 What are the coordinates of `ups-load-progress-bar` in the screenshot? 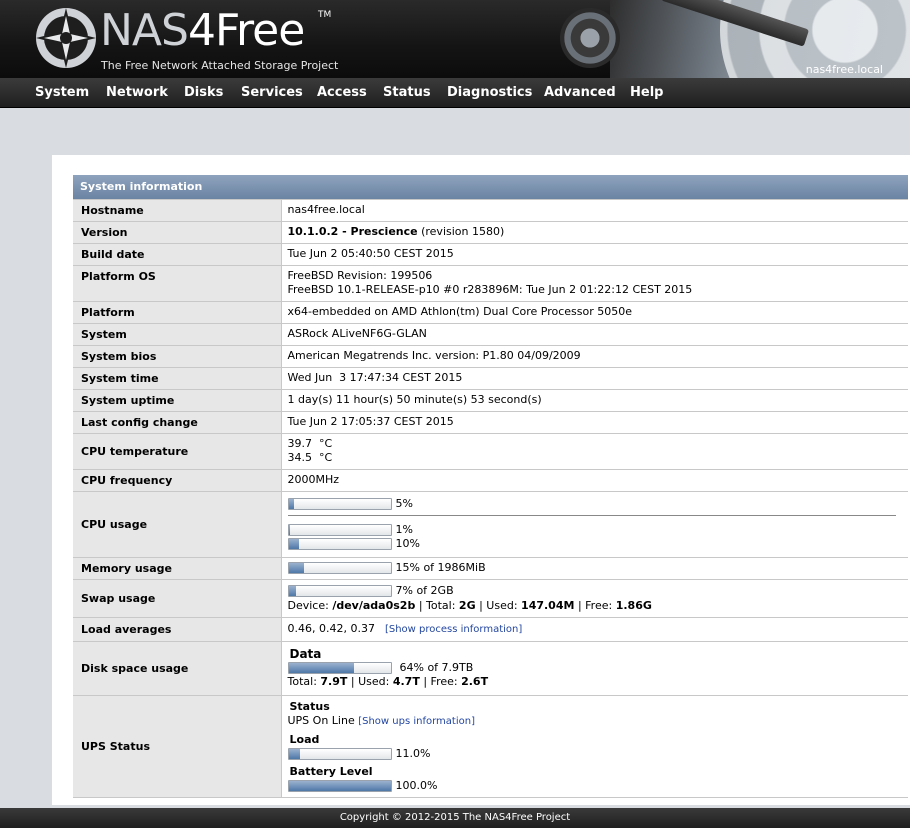 It's located at (339, 753).